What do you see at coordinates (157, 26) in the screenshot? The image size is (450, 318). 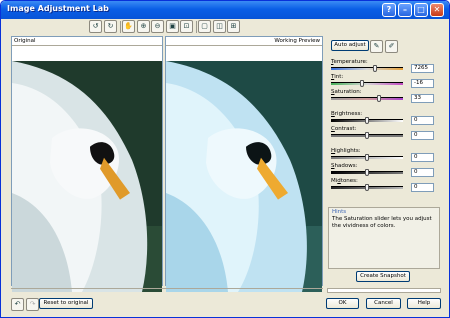 I see `zoom-out-icon: ⊖` at bounding box center [157, 26].